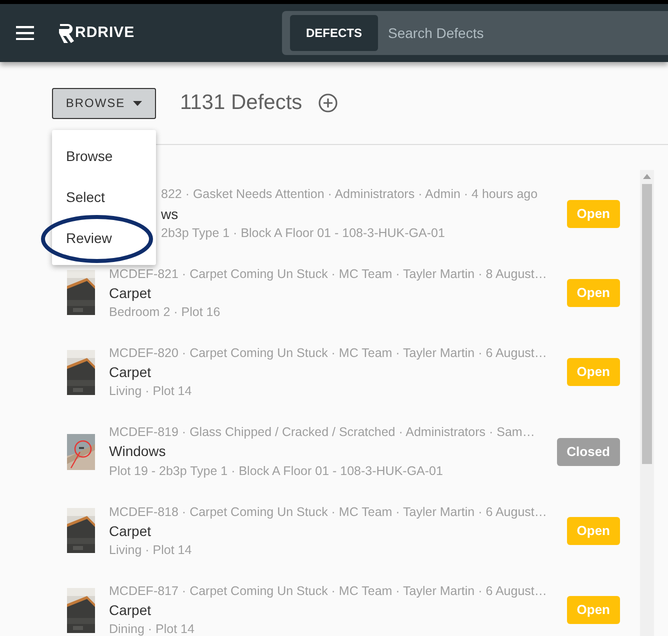 Image resolution: width=668 pixels, height=636 pixels. I want to click on defect-meta: 822 · Gasket Needs Attention · Administrators · Admin · 4 hours ago, so click(349, 194).